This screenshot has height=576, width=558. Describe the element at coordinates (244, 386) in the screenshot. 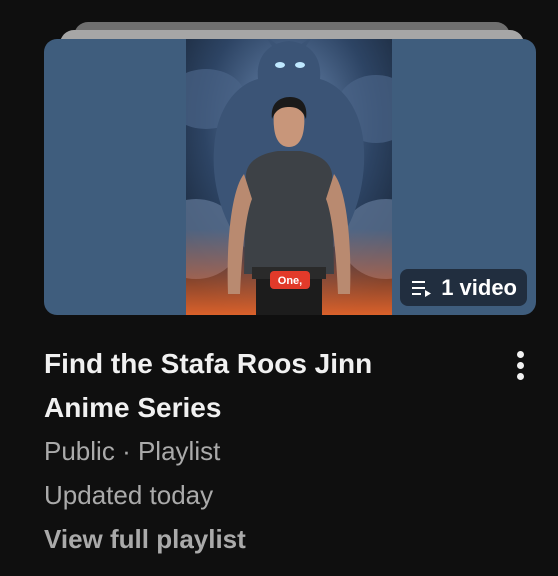

I see `playlist-title: Find the Stafa Roos Jinn Anime Series` at that location.